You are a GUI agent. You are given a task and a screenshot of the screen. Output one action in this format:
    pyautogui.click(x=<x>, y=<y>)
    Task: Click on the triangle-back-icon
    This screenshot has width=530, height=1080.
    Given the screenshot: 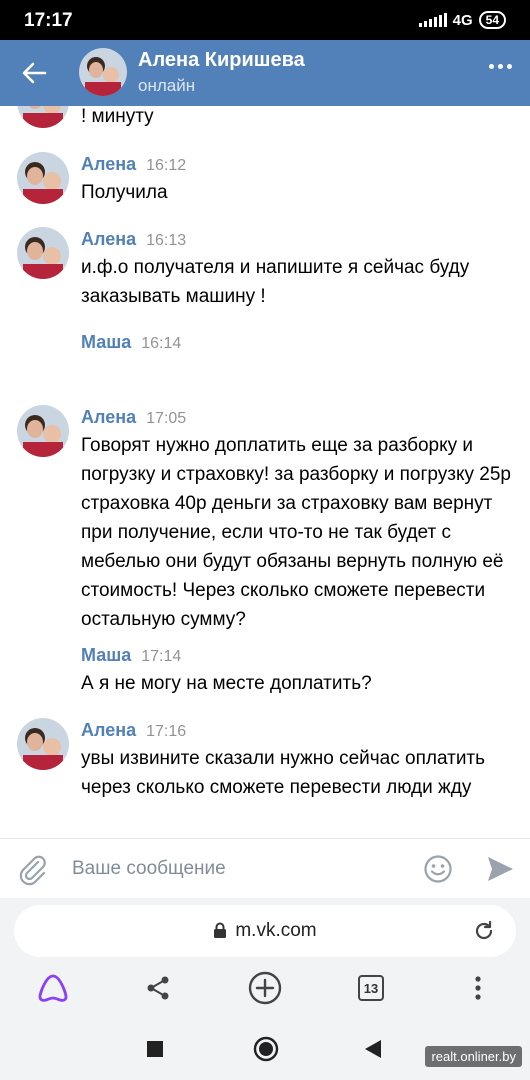 What is the action you would take?
    pyautogui.click(x=373, y=1049)
    